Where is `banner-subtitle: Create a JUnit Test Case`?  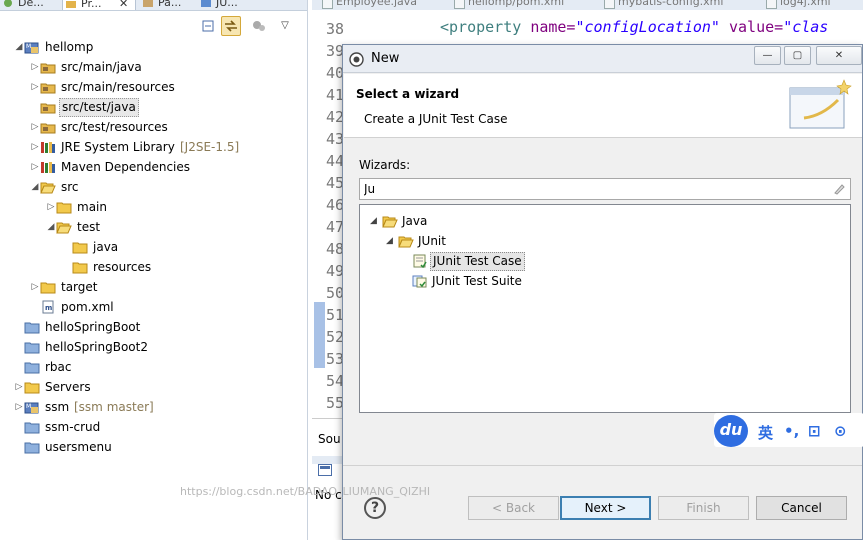
banner-subtitle: Create a JUnit Test Case is located at coordinates (436, 119).